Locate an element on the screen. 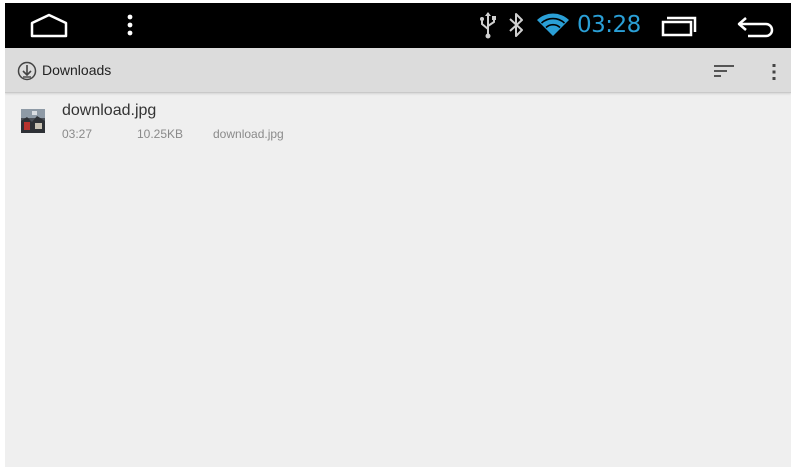 This screenshot has width=792, height=467. file-time: 03:27 is located at coordinates (77, 134).